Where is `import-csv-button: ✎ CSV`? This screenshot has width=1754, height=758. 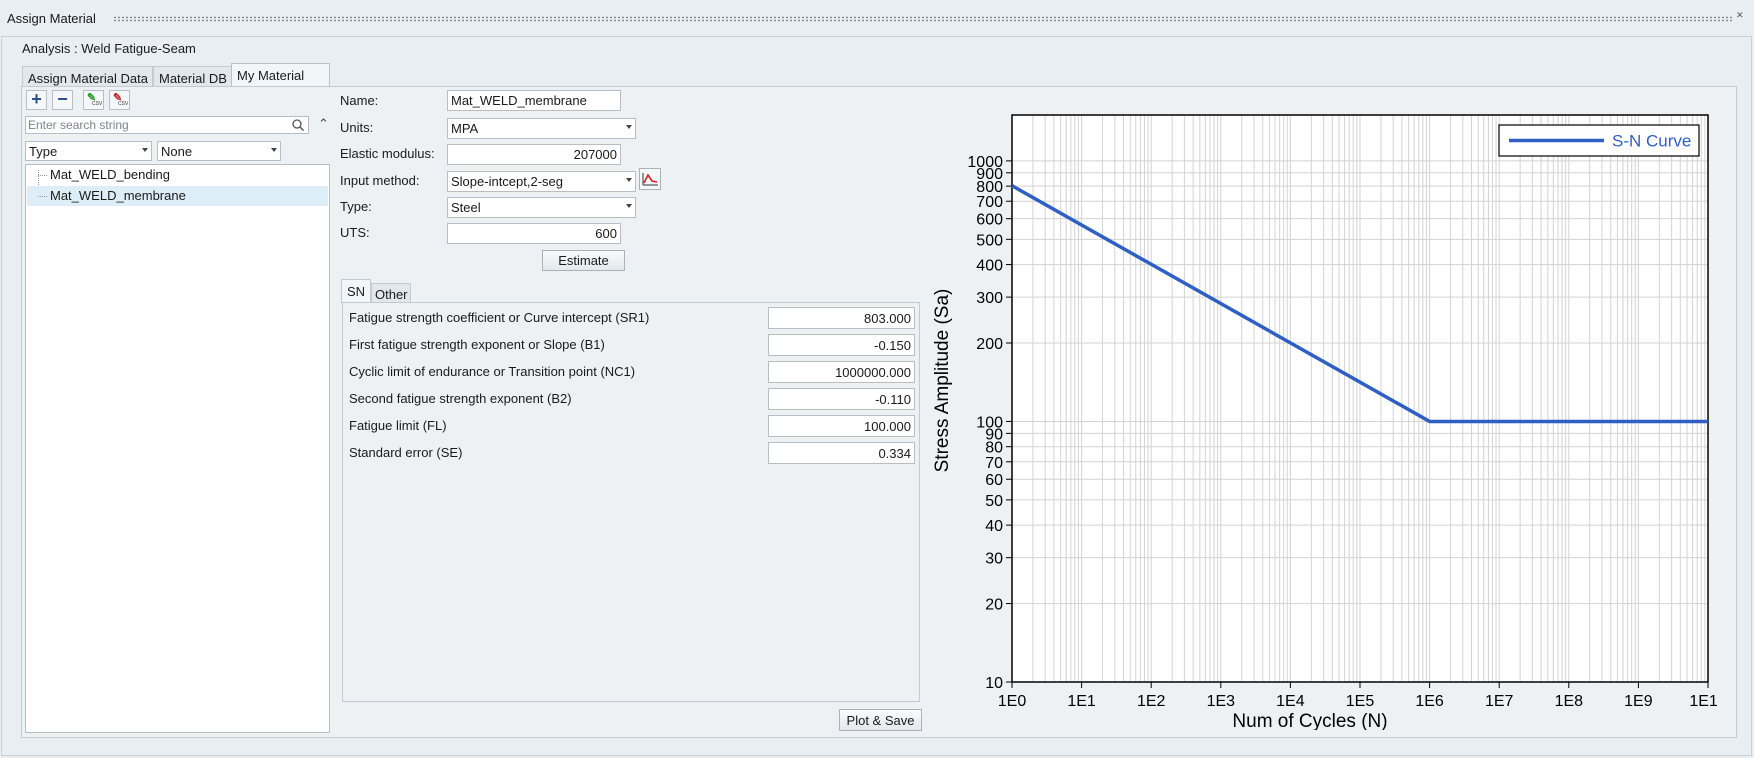
import-csv-button: ✎ CSV is located at coordinates (93, 100).